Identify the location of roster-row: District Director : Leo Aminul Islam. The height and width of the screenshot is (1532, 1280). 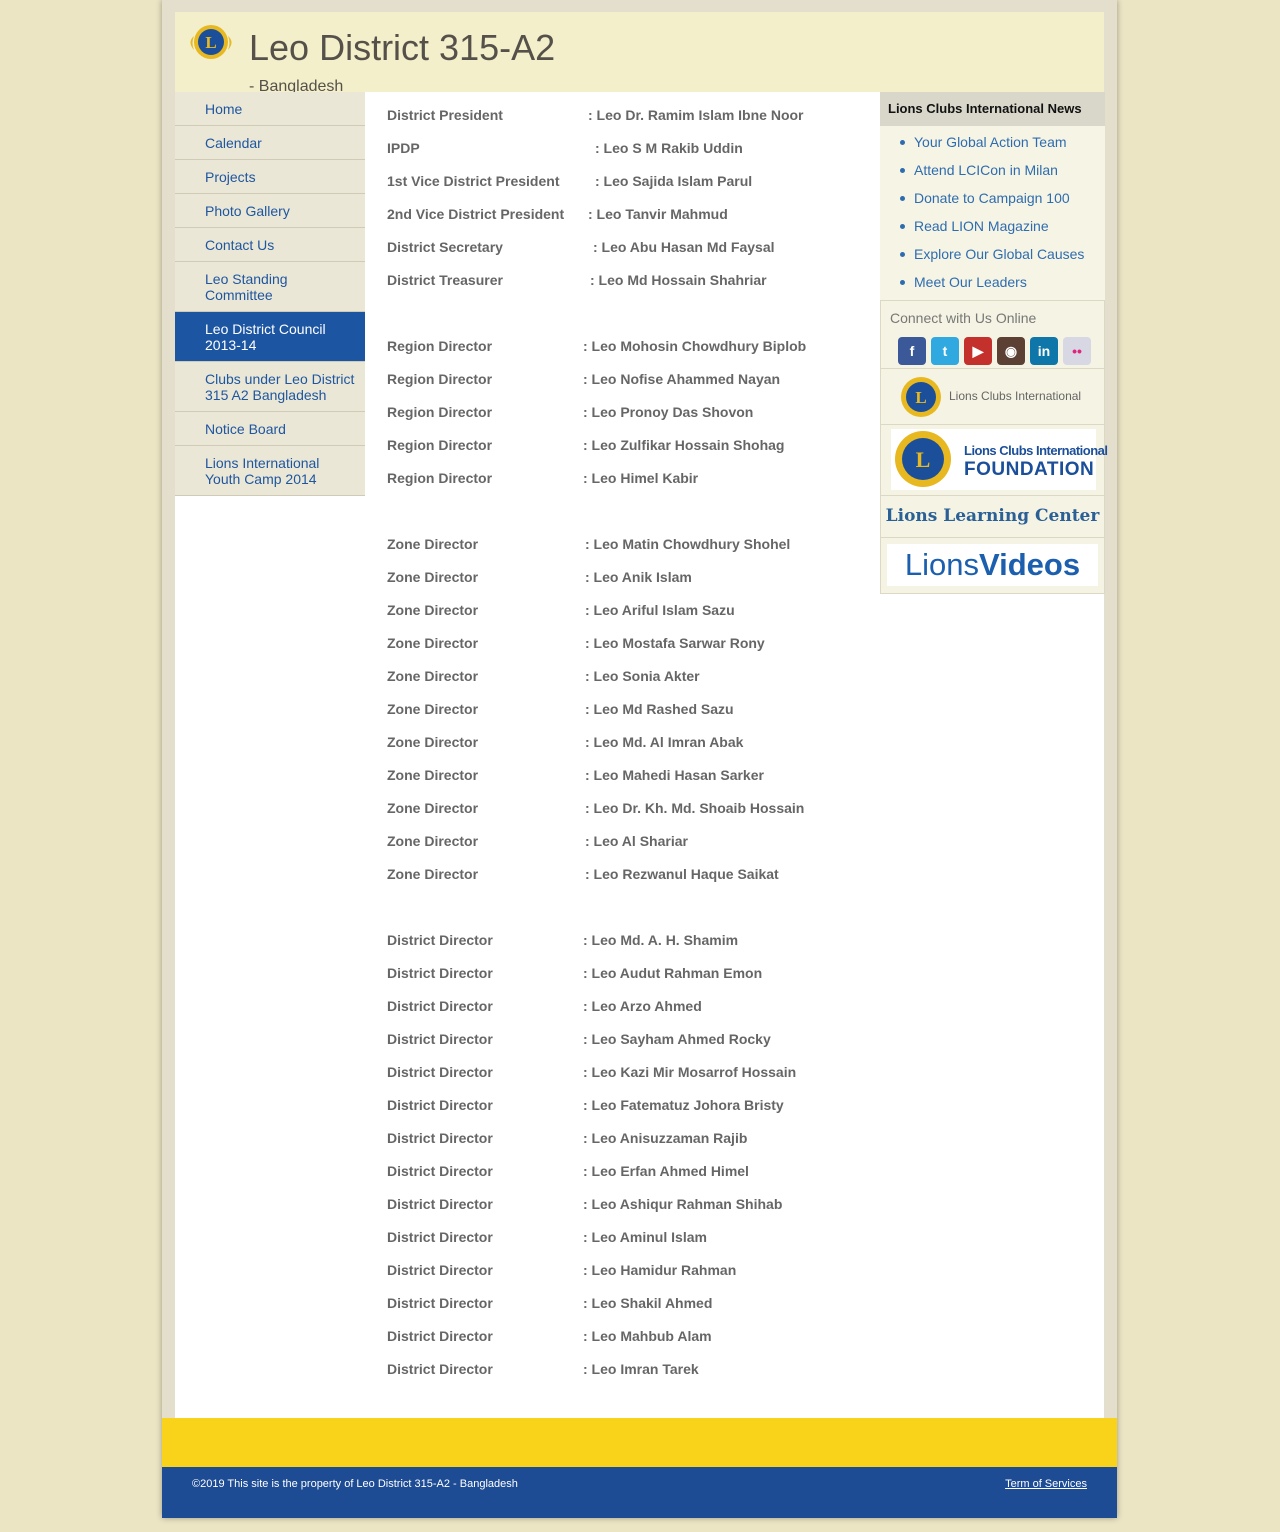
(637, 1239).